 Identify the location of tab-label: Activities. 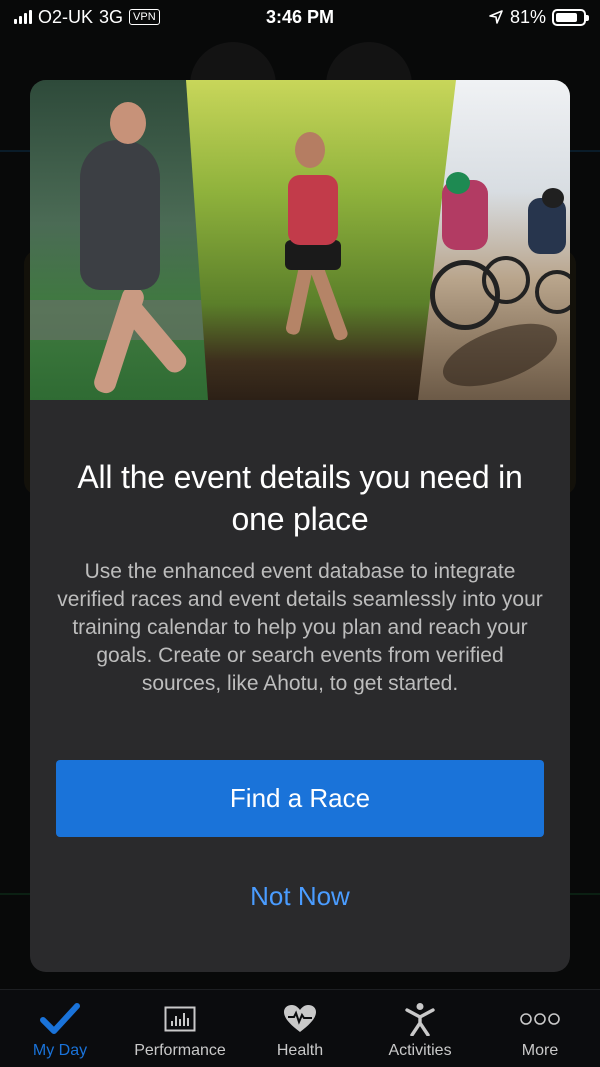
(420, 1050).